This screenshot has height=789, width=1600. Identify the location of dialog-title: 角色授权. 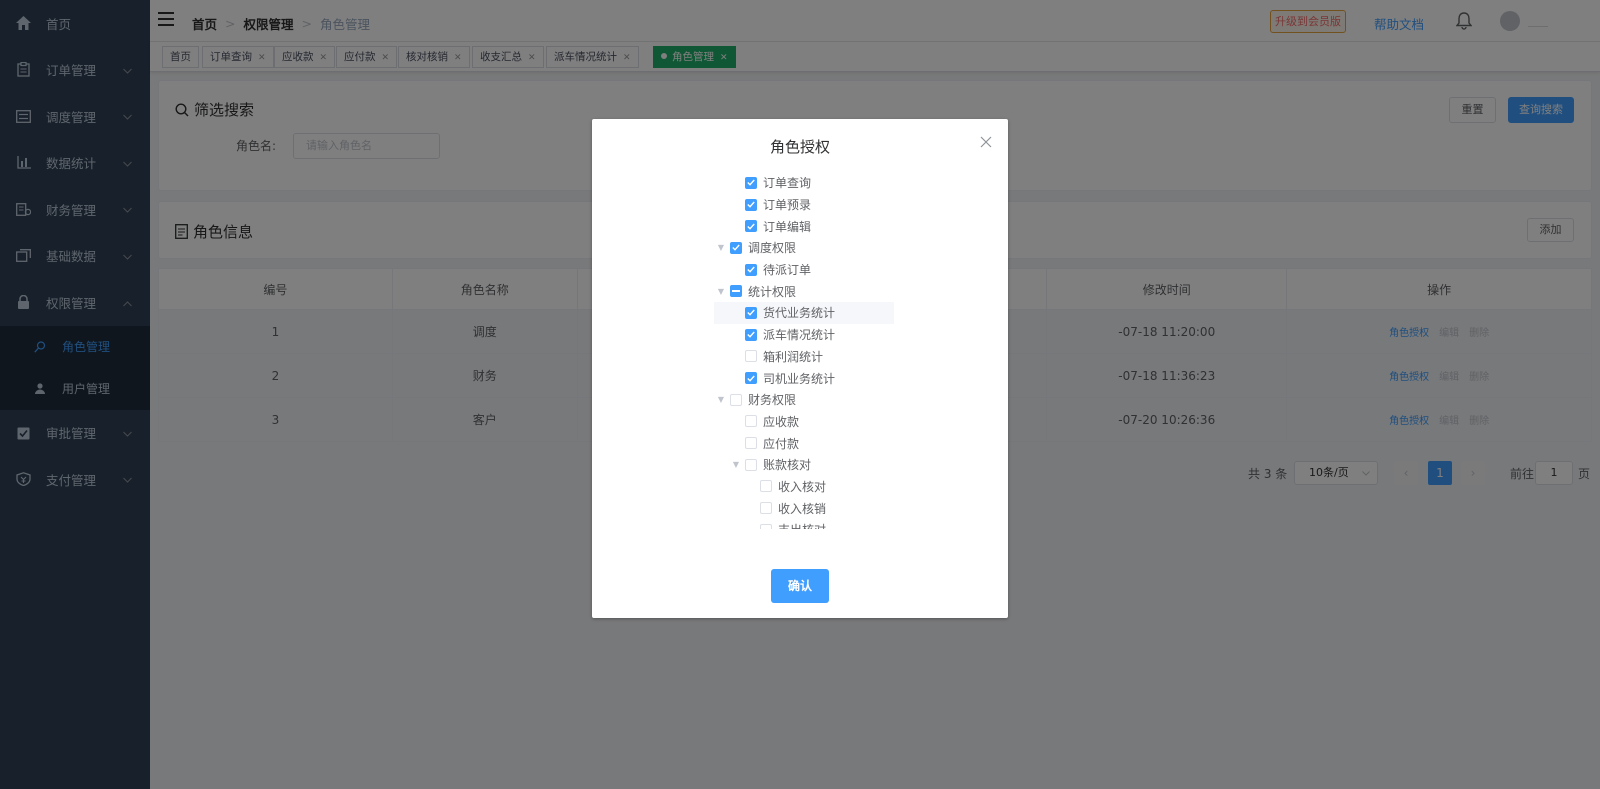
(799, 147).